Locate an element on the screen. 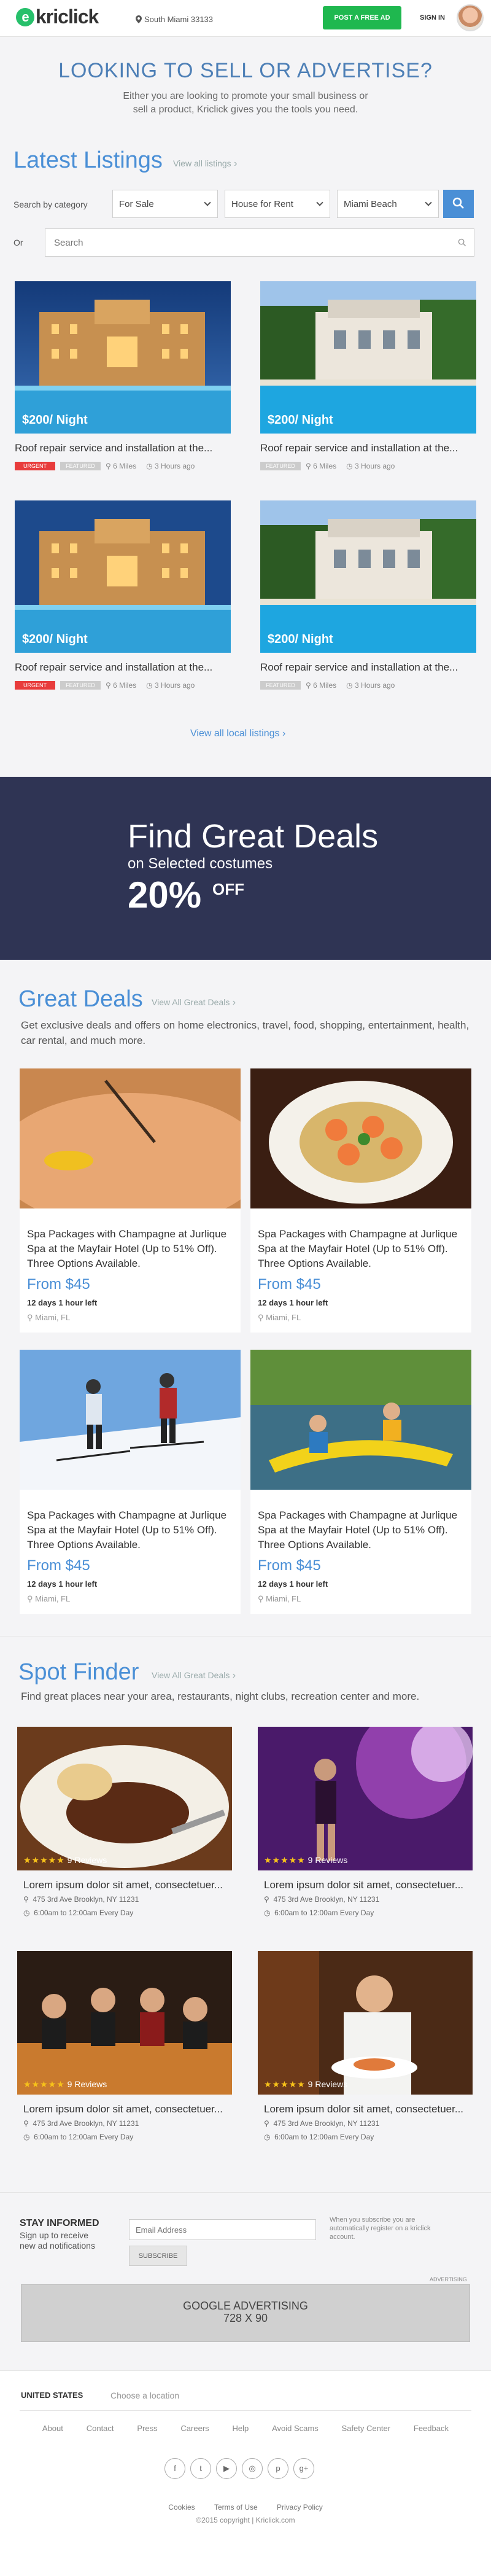  deal-location: ⚲ Miami, FL is located at coordinates (280, 1599).